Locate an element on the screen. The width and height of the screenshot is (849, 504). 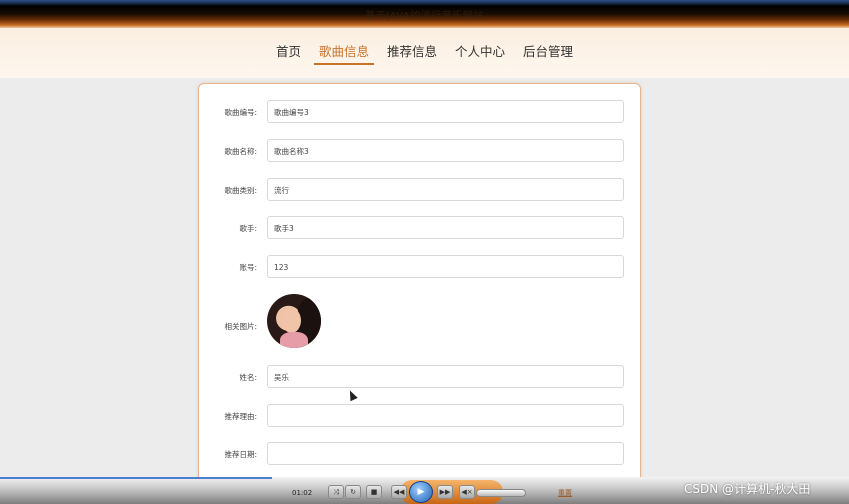
player-time: 01:02 is located at coordinates (302, 493).